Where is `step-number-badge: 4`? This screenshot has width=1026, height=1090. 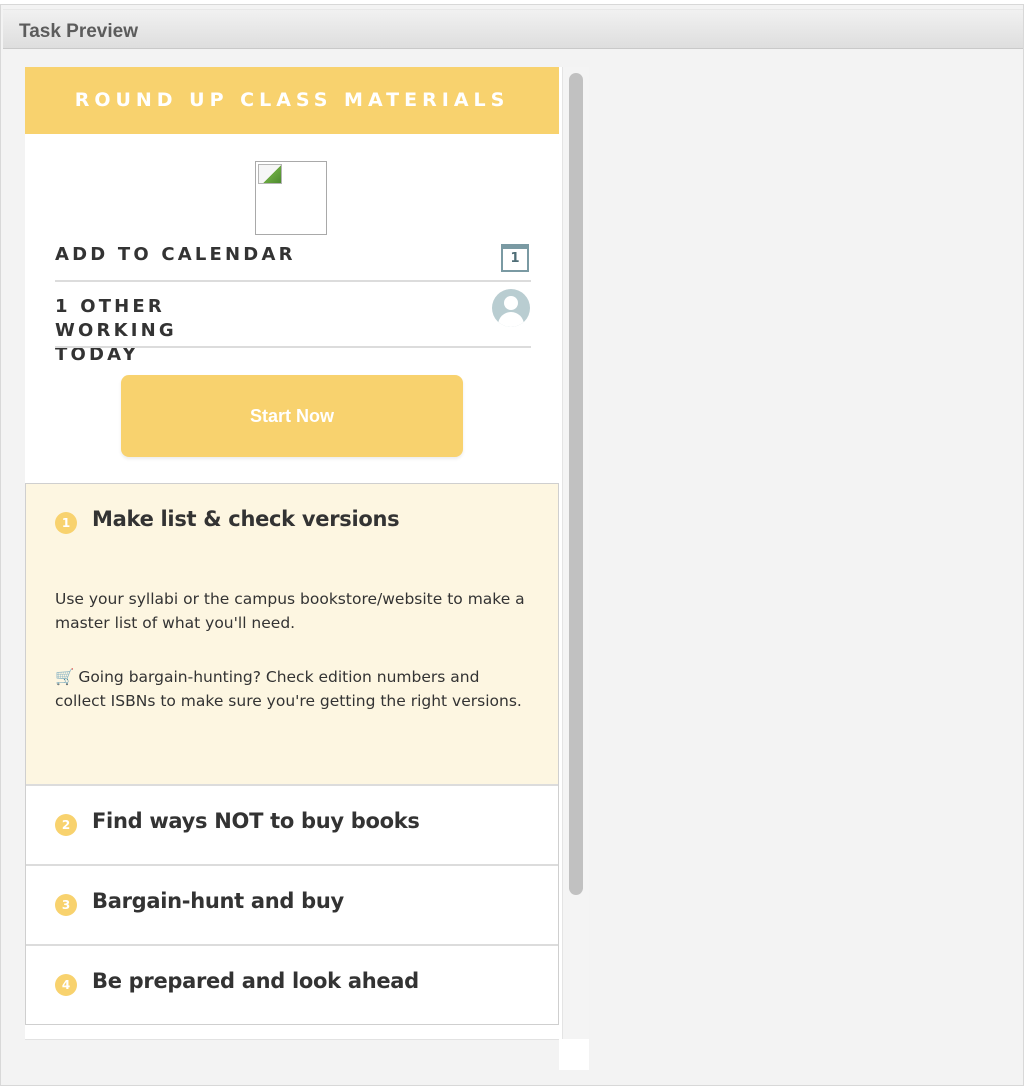 step-number-badge: 4 is located at coordinates (66, 985).